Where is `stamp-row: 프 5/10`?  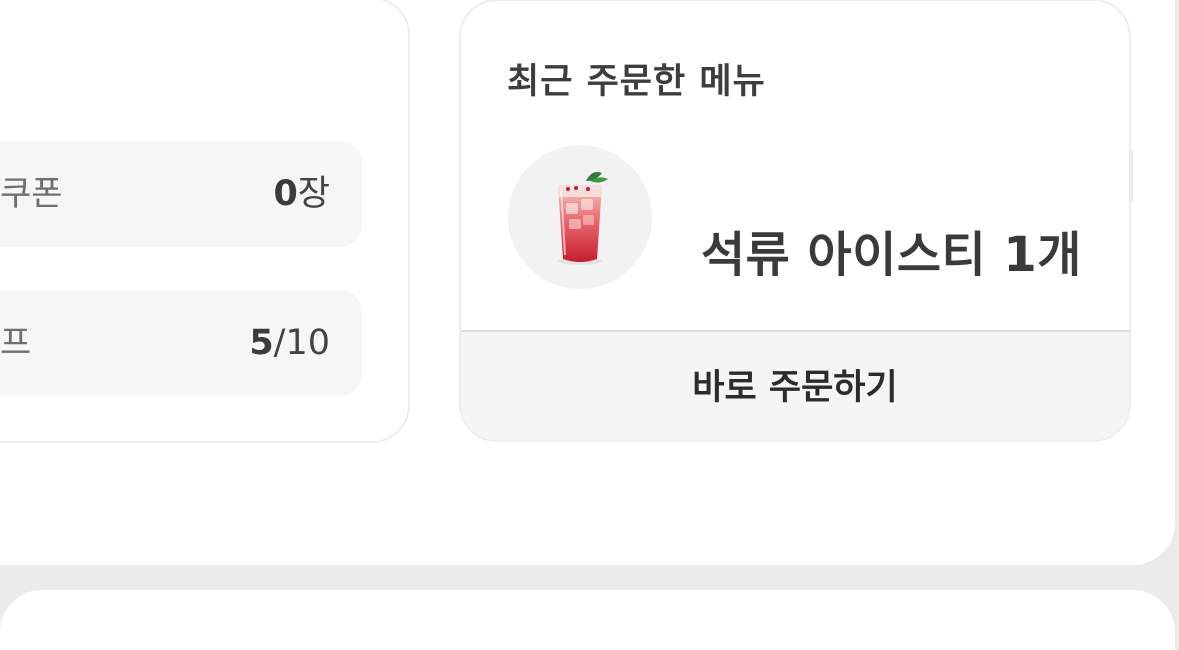
stamp-row: 프 5/10 is located at coordinates (181, 343).